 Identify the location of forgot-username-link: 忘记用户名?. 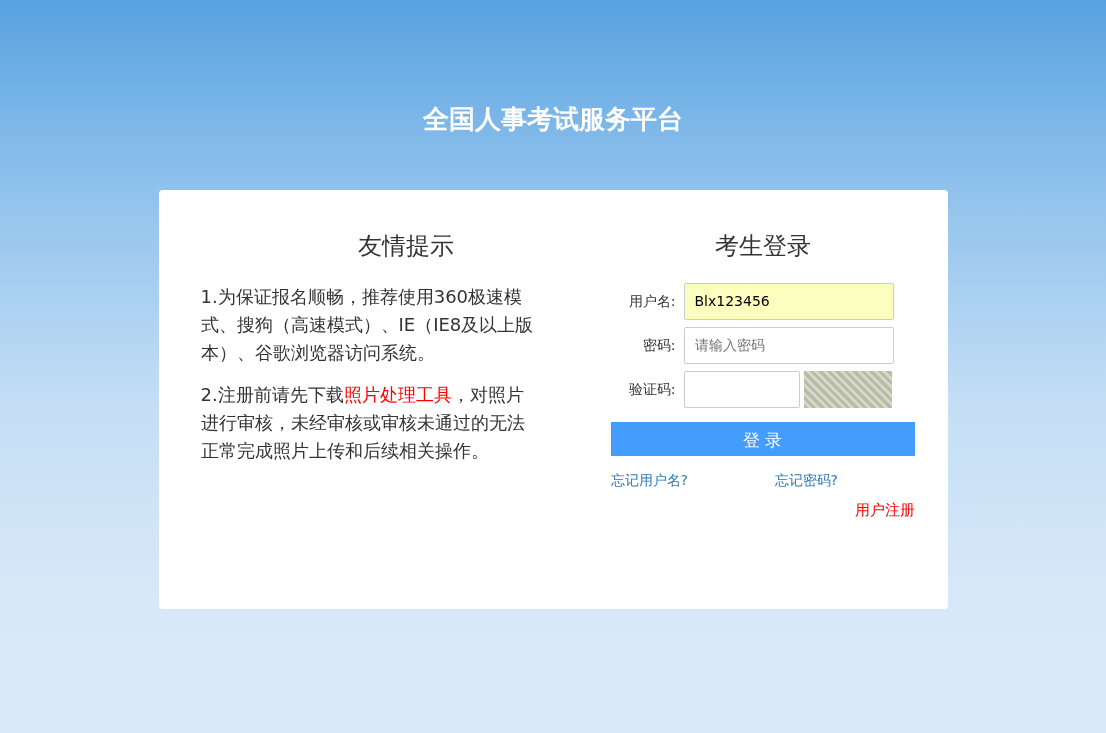
(692, 480).